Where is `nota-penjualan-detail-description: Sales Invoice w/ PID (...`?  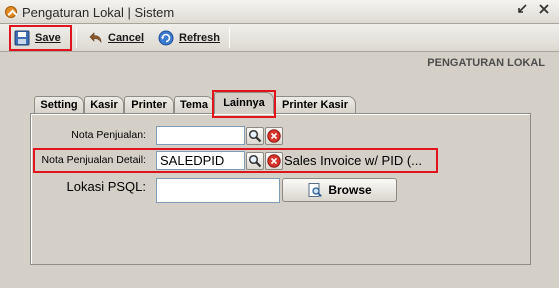 nota-penjualan-detail-description: Sales Invoice w/ PID (... is located at coordinates (353, 160).